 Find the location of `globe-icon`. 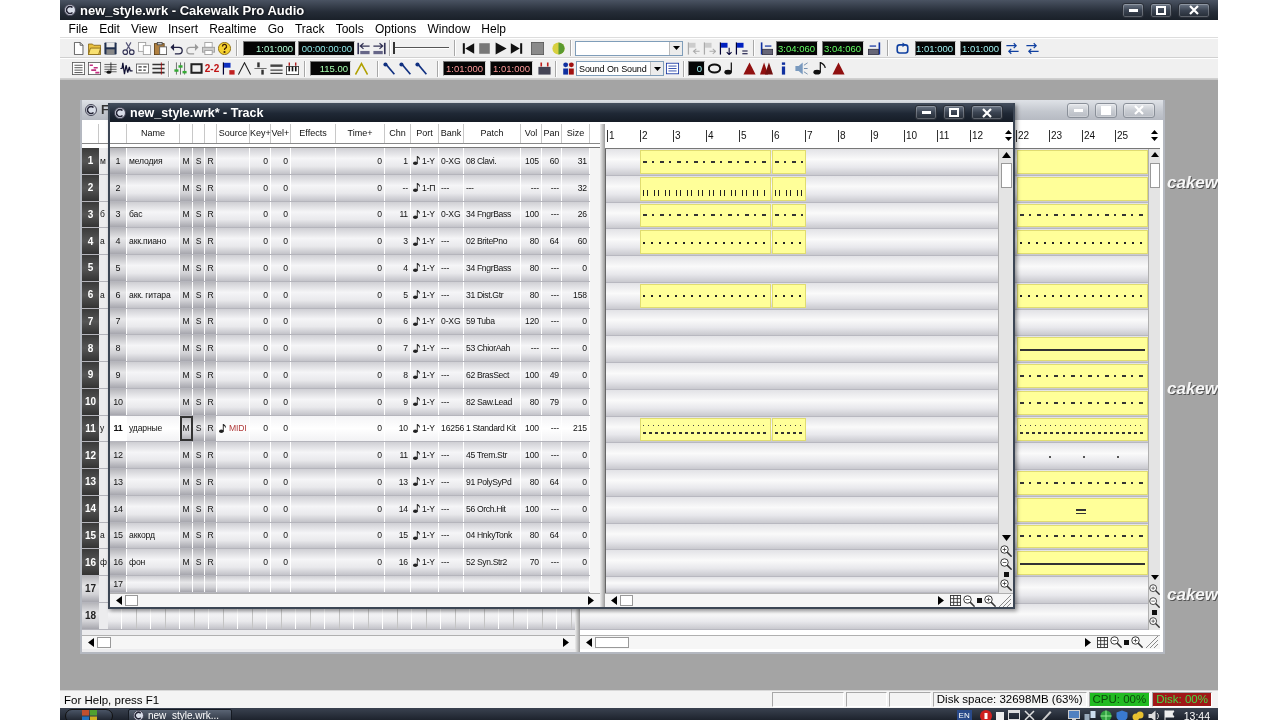

globe-icon is located at coordinates (1105, 714).